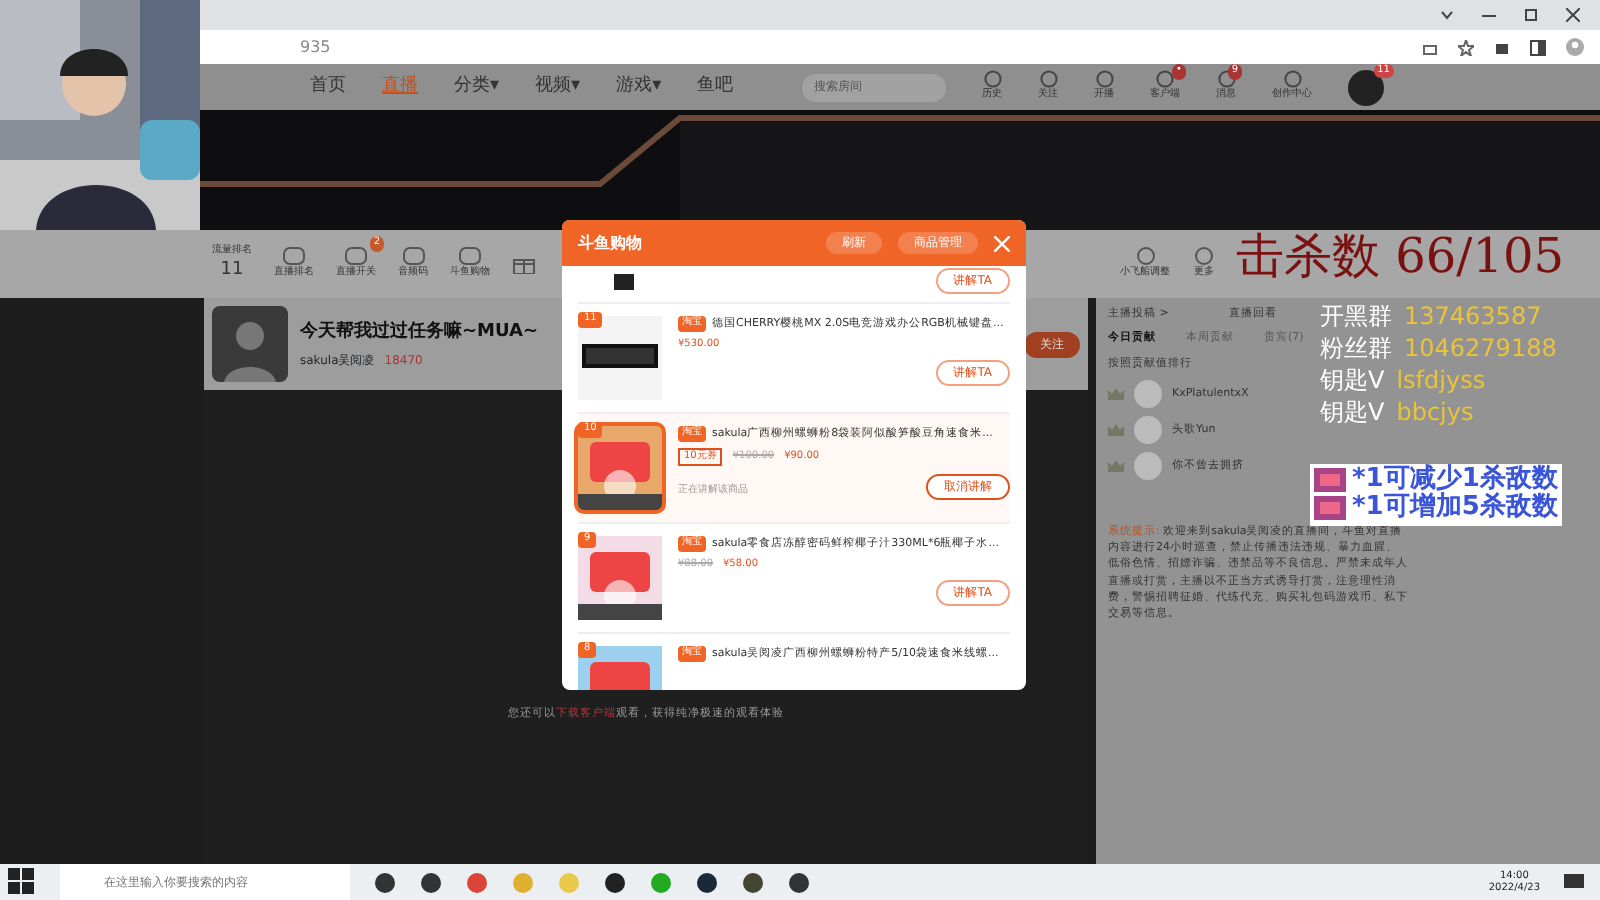 This screenshot has width=1600, height=900. I want to click on info-value: 137463587, so click(1473, 316).